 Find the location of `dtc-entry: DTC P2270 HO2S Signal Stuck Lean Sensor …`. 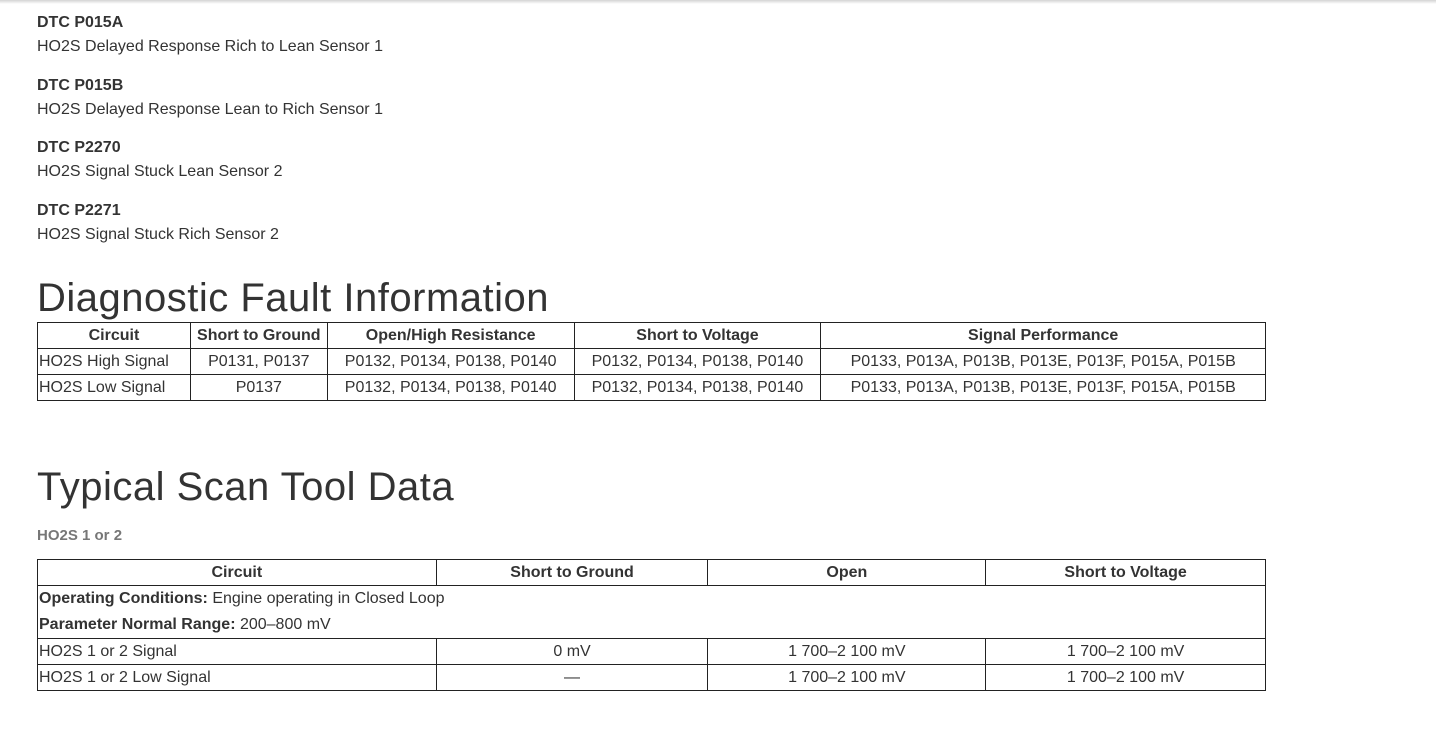

dtc-entry: DTC P2270 HO2S Signal Stuck Lean Sensor … is located at coordinates (651, 168).